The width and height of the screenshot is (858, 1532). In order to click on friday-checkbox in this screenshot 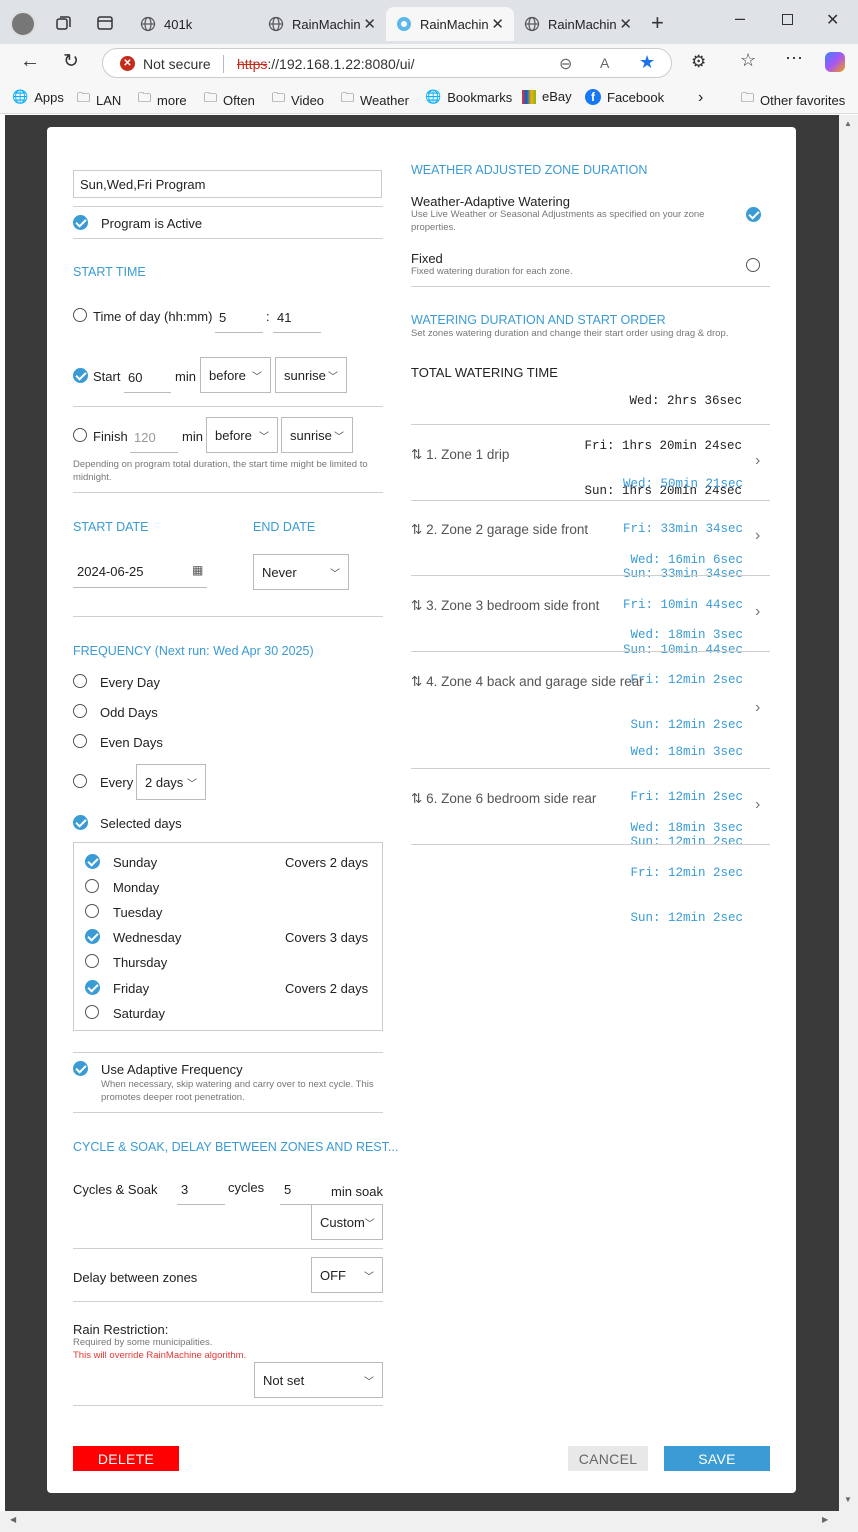, I will do `click(92, 987)`.